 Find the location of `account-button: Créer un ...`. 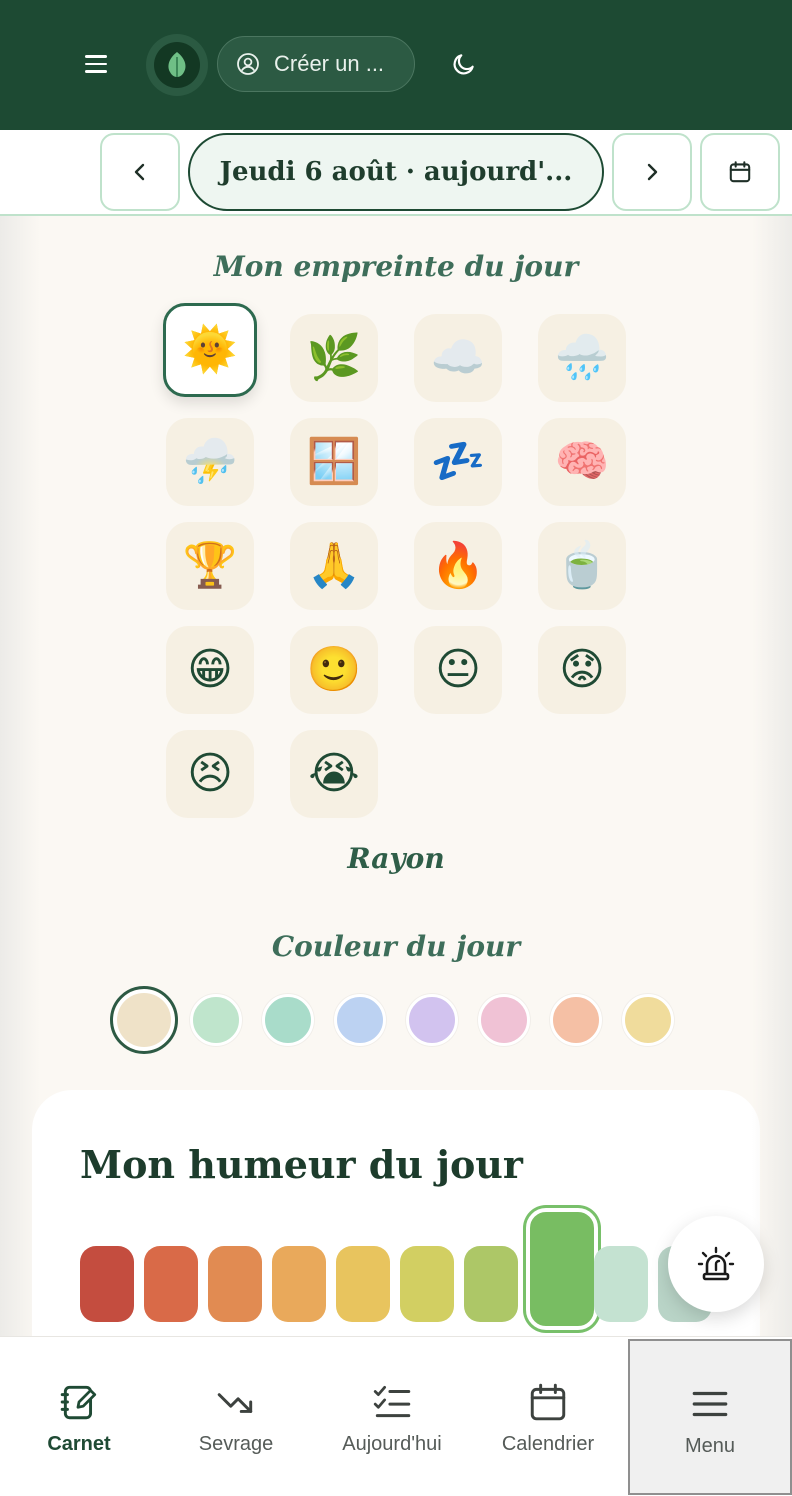

account-button: Créer un ... is located at coordinates (316, 64).